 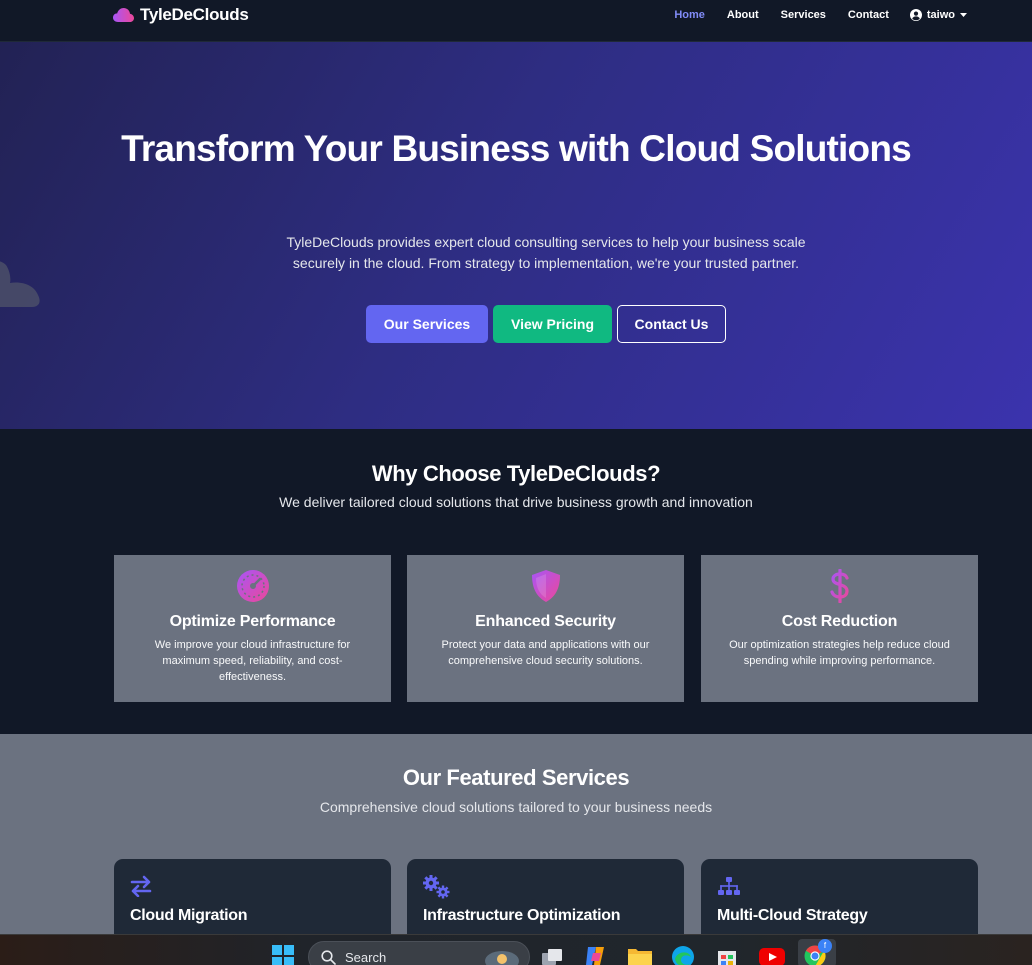 I want to click on nav-home: Home, so click(x=689, y=15).